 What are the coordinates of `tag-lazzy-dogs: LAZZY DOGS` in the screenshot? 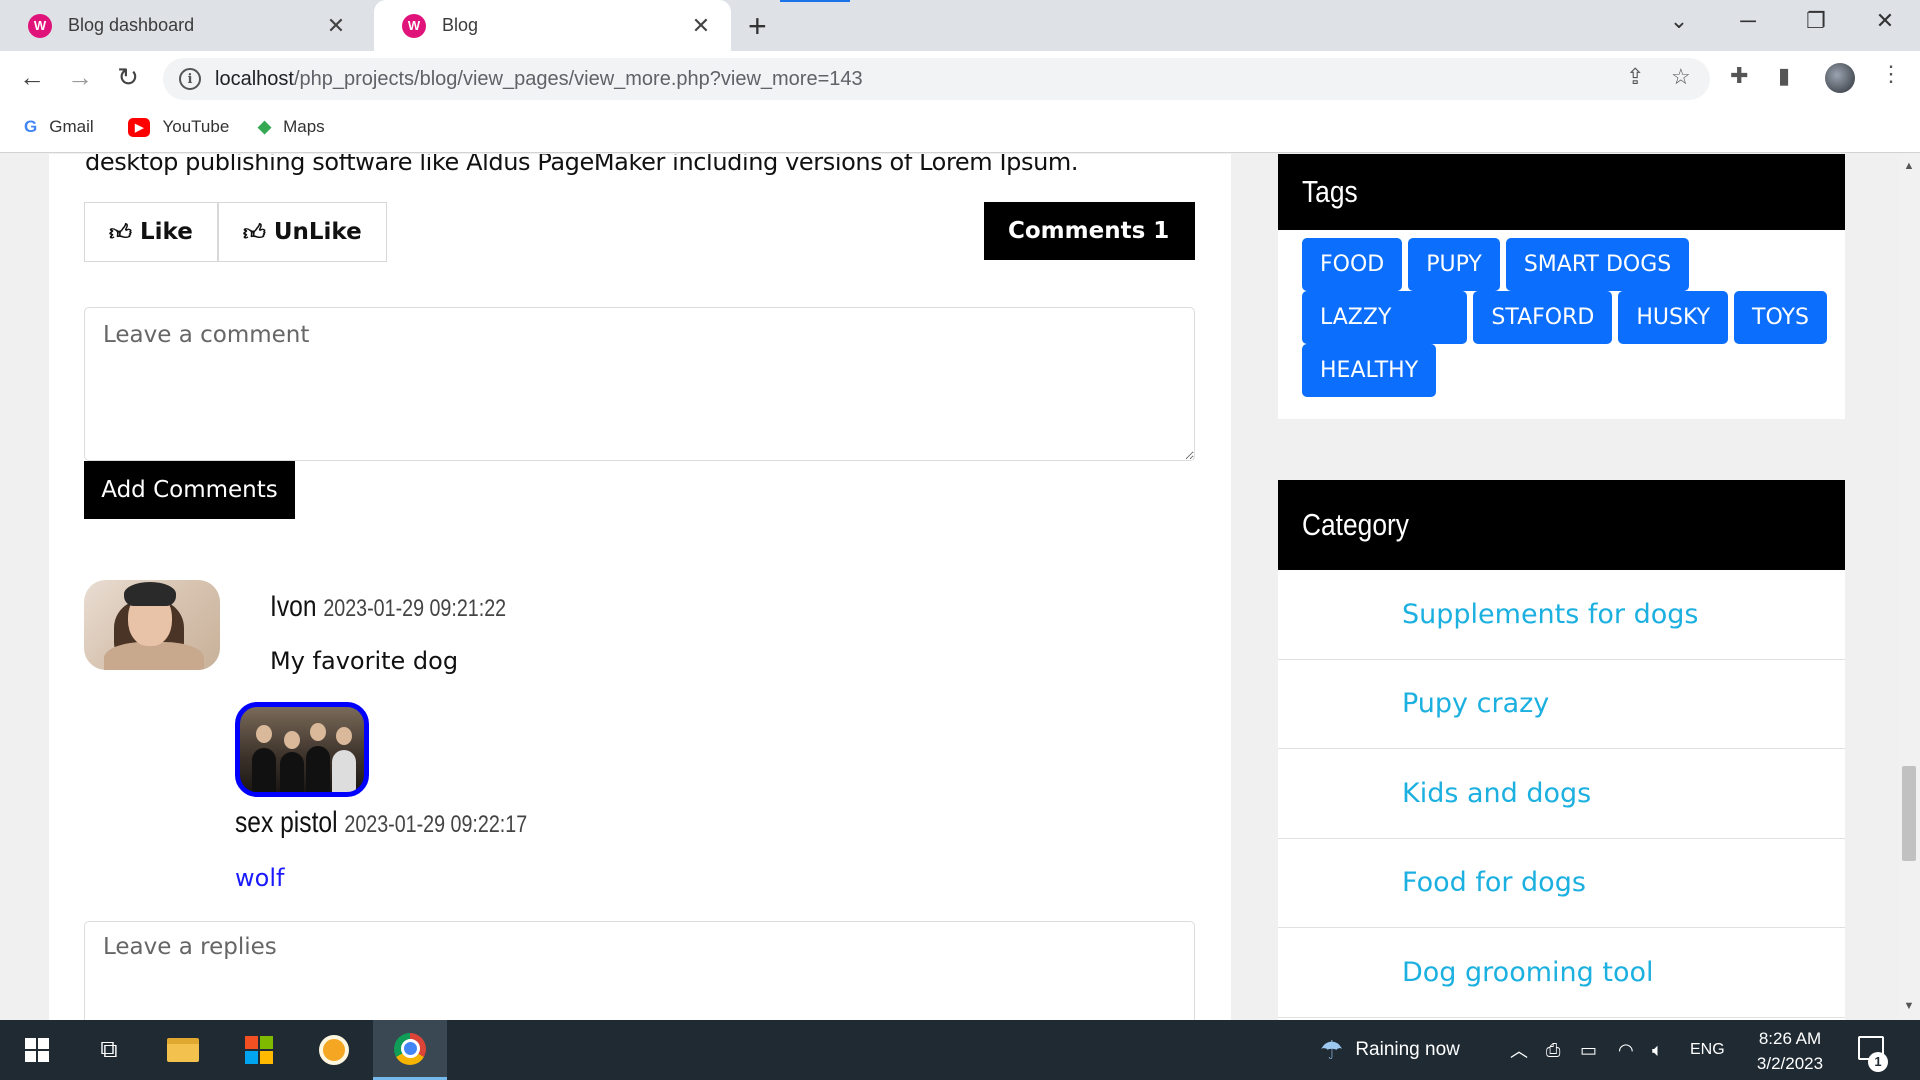 It's located at (1385, 337).